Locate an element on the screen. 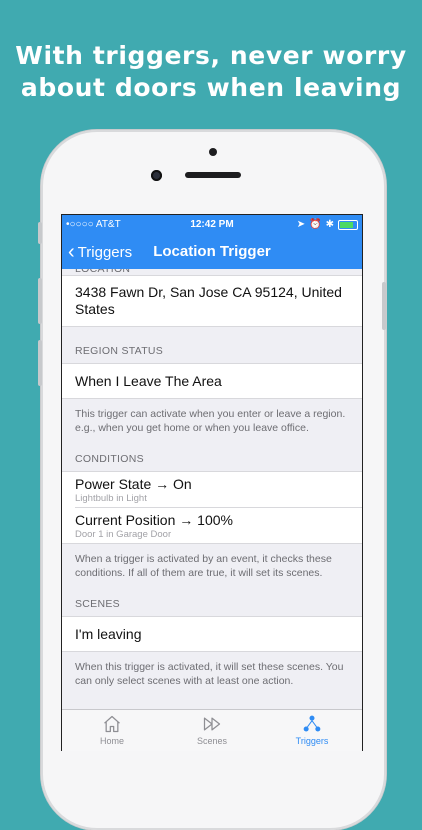  triggers-icon is located at coordinates (312, 723).